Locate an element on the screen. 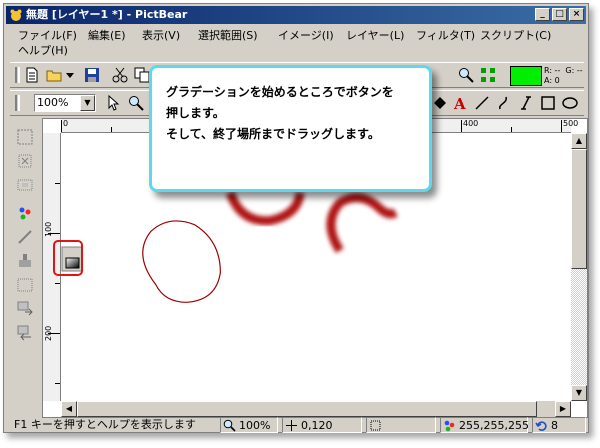  vertical-scroll-thumb is located at coordinates (579, 209).